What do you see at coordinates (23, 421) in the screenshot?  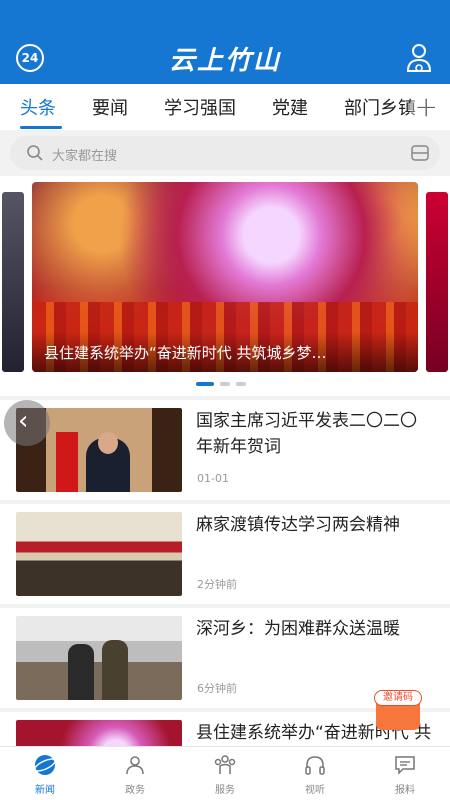 I see `chevron-left-icon: ‹` at bounding box center [23, 421].